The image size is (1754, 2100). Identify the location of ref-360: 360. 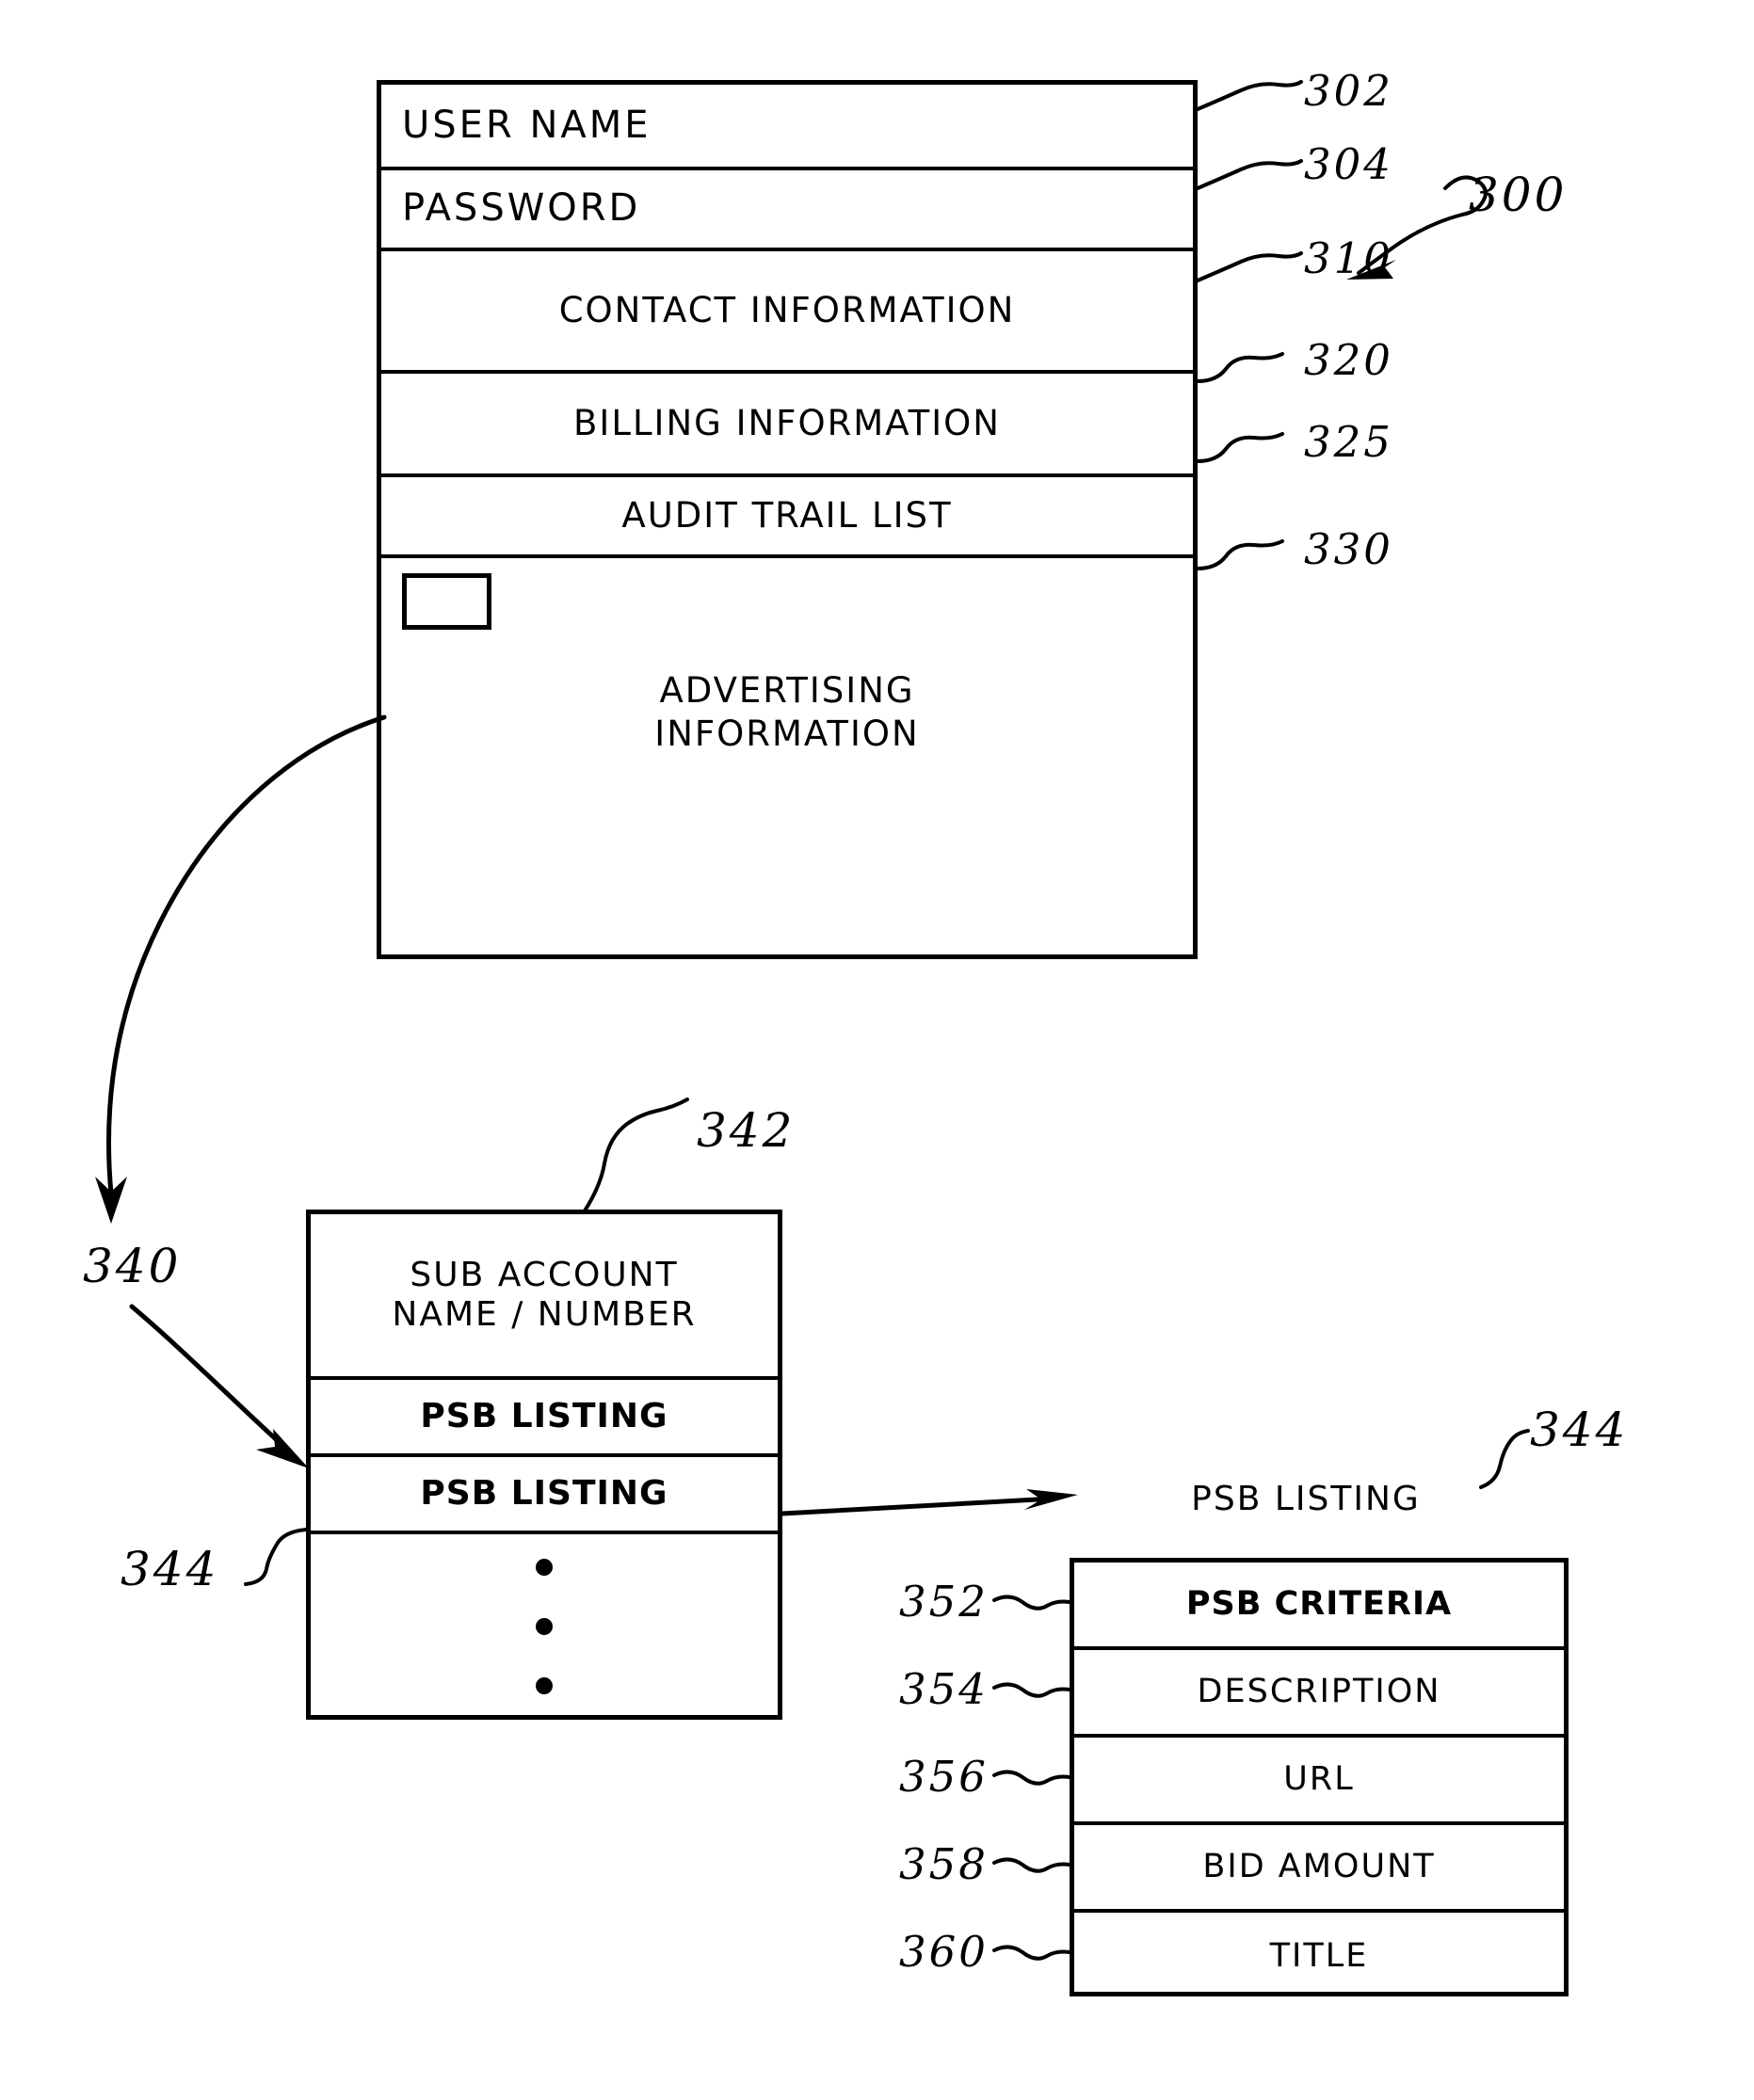
(944, 1952).